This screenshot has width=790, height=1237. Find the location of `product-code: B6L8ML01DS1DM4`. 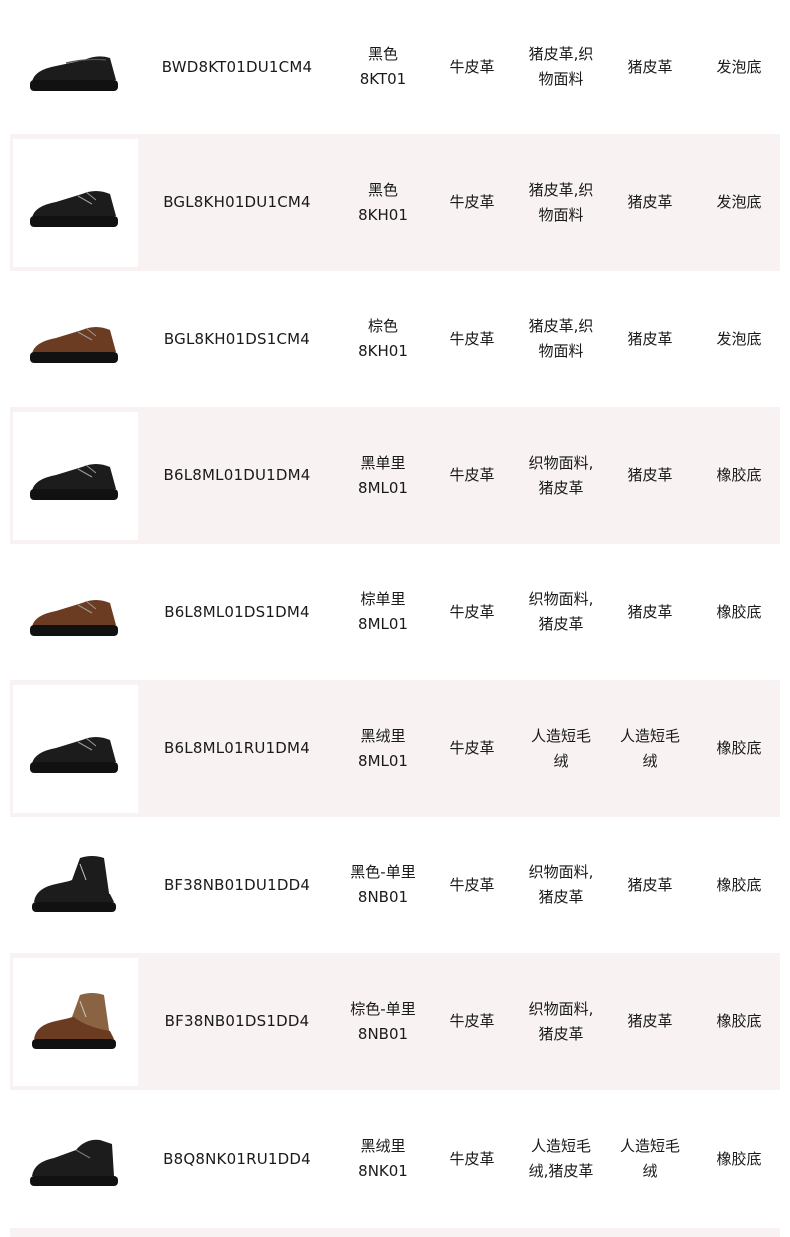

product-code: B6L8ML01DS1DM4 is located at coordinates (237, 611).